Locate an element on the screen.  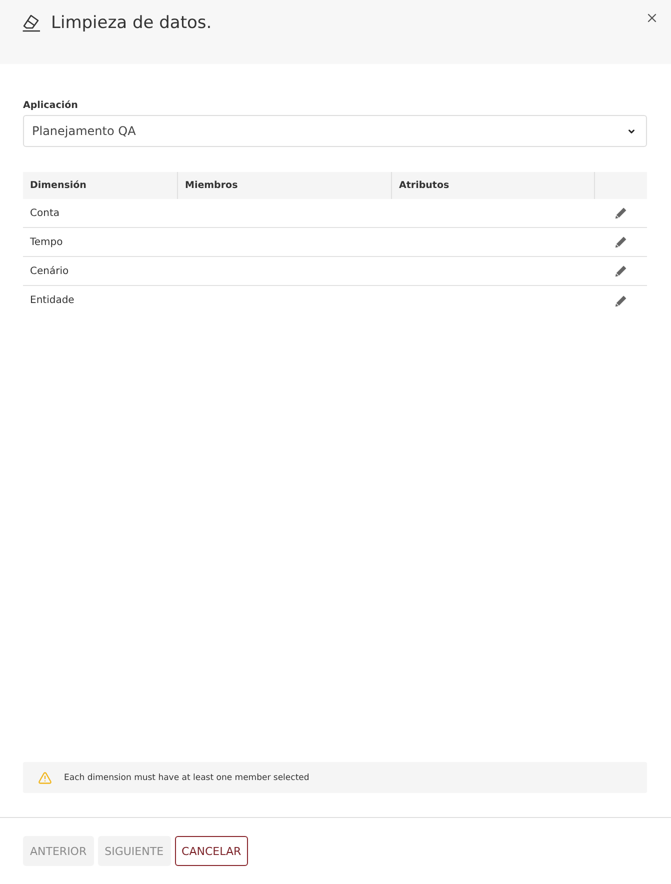
field-label: Aplicación is located at coordinates (50, 106).